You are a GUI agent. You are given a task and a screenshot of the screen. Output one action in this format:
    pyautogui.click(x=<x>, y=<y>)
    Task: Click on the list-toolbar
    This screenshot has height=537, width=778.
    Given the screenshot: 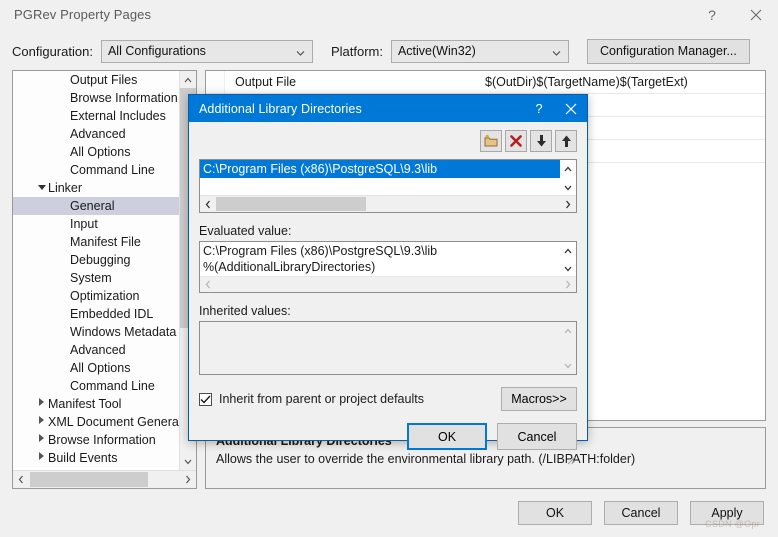 What is the action you would take?
    pyautogui.click(x=388, y=141)
    